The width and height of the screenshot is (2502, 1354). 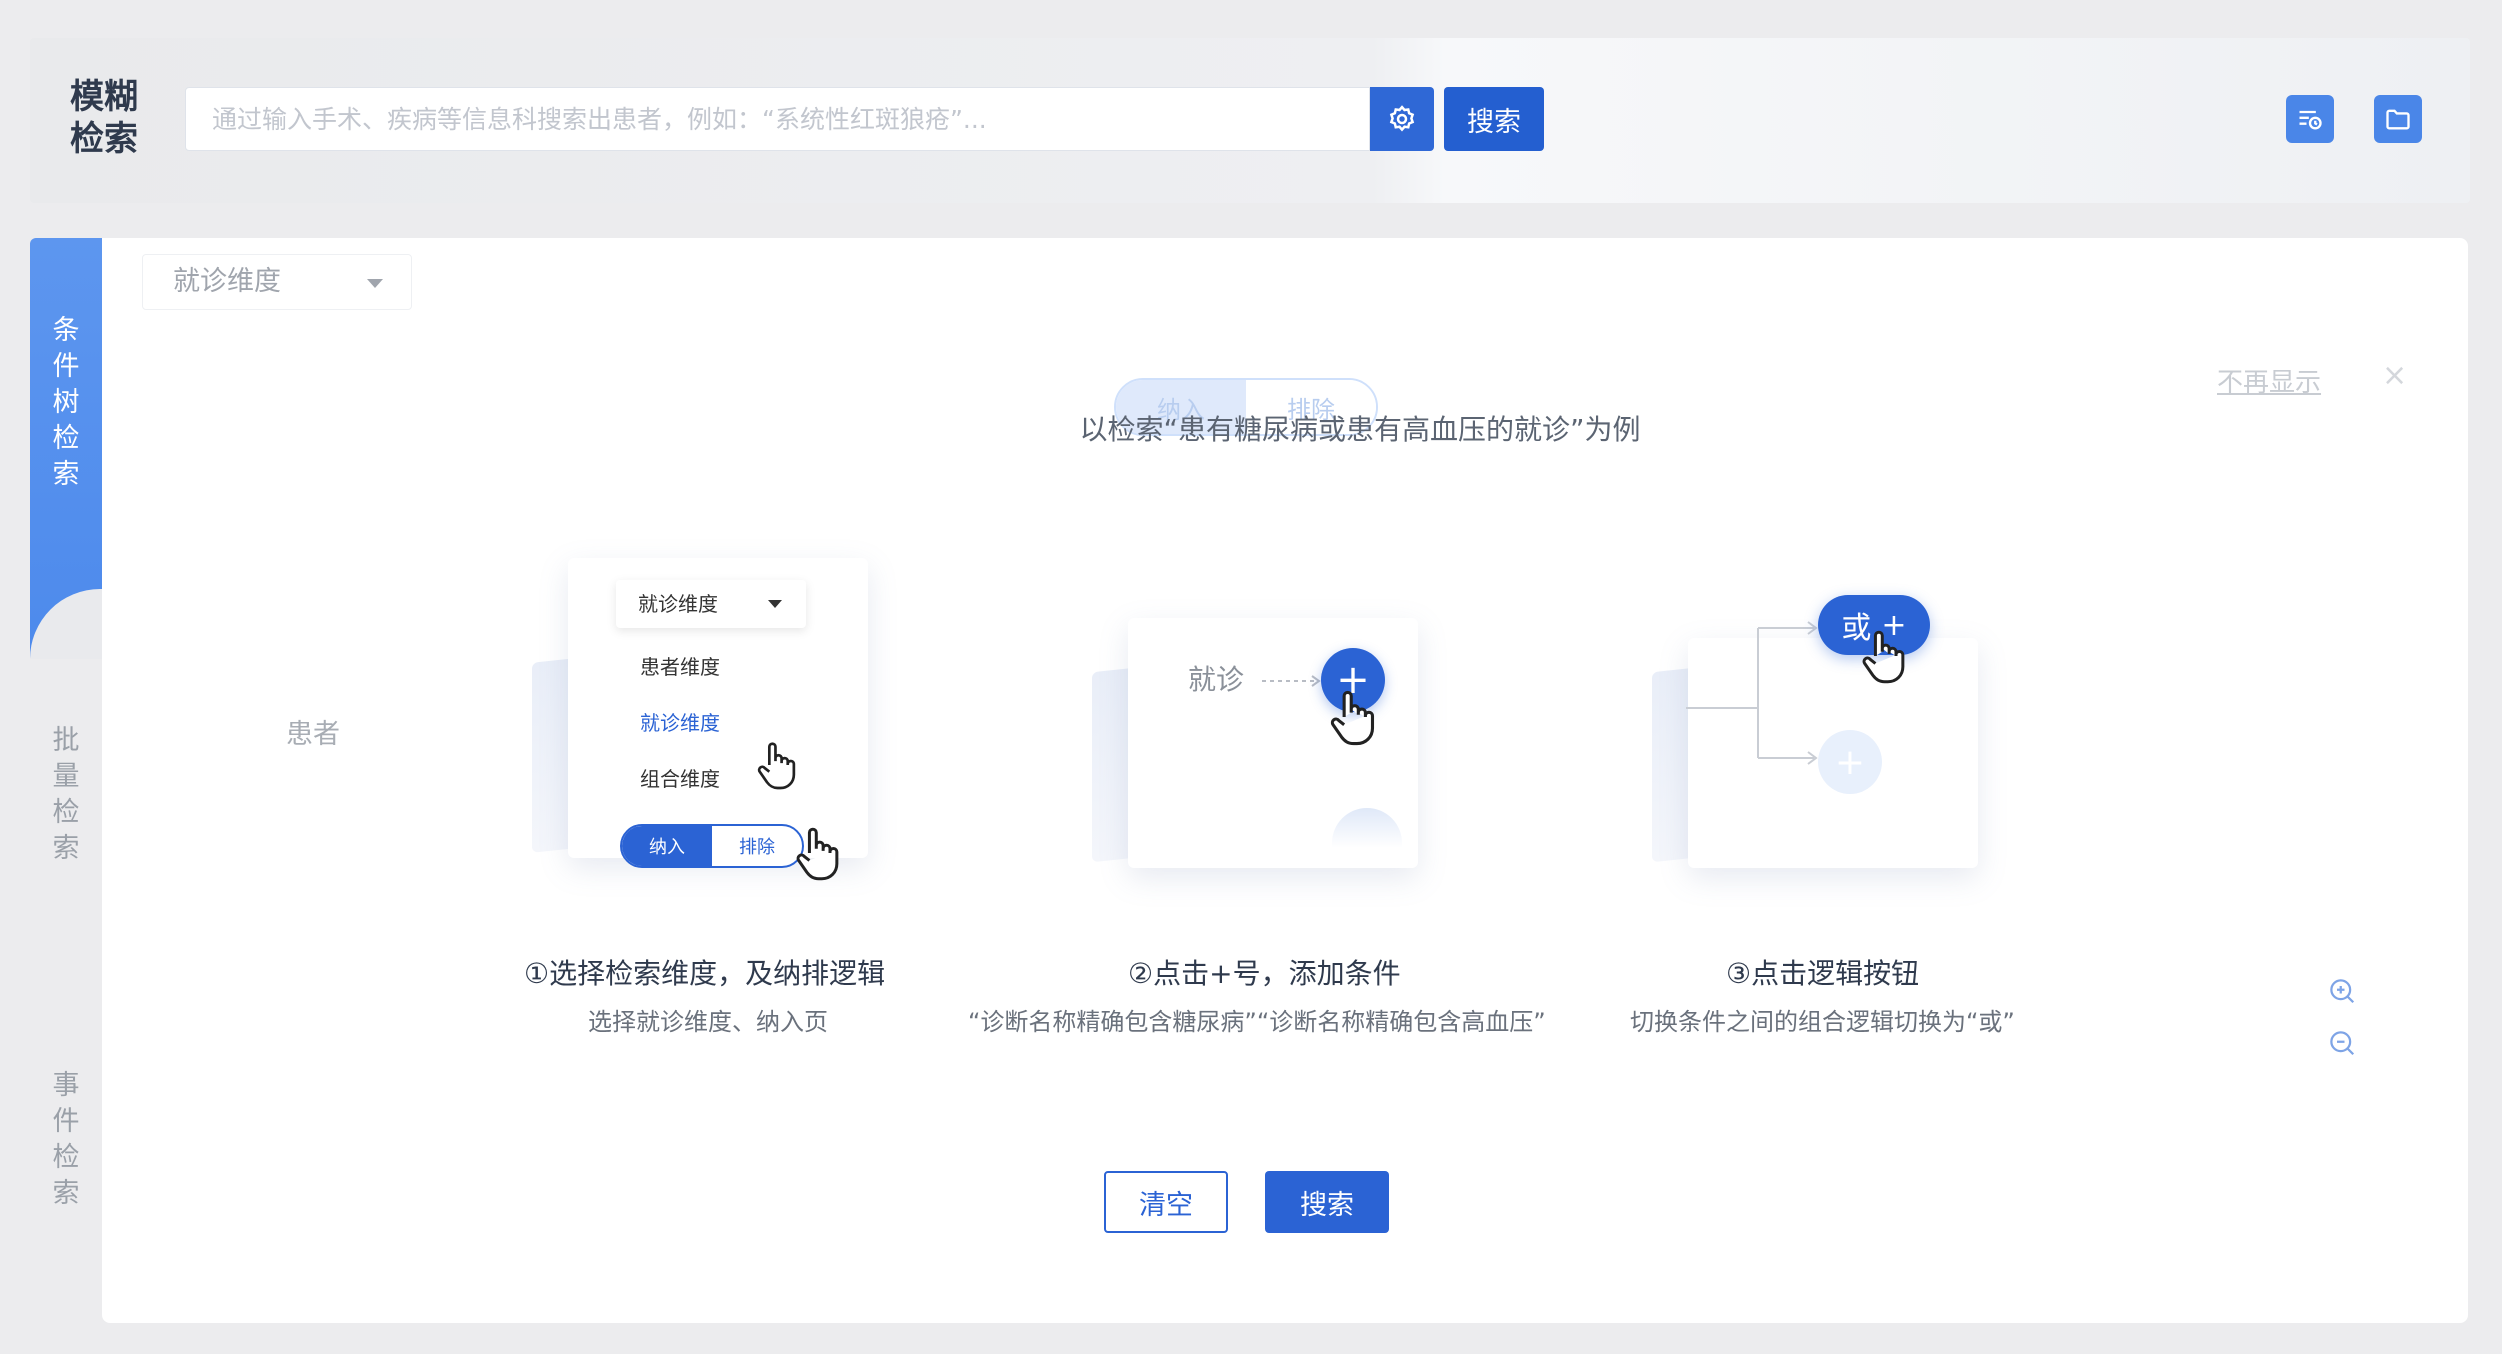 I want to click on gear-icon, so click(x=1402, y=118).